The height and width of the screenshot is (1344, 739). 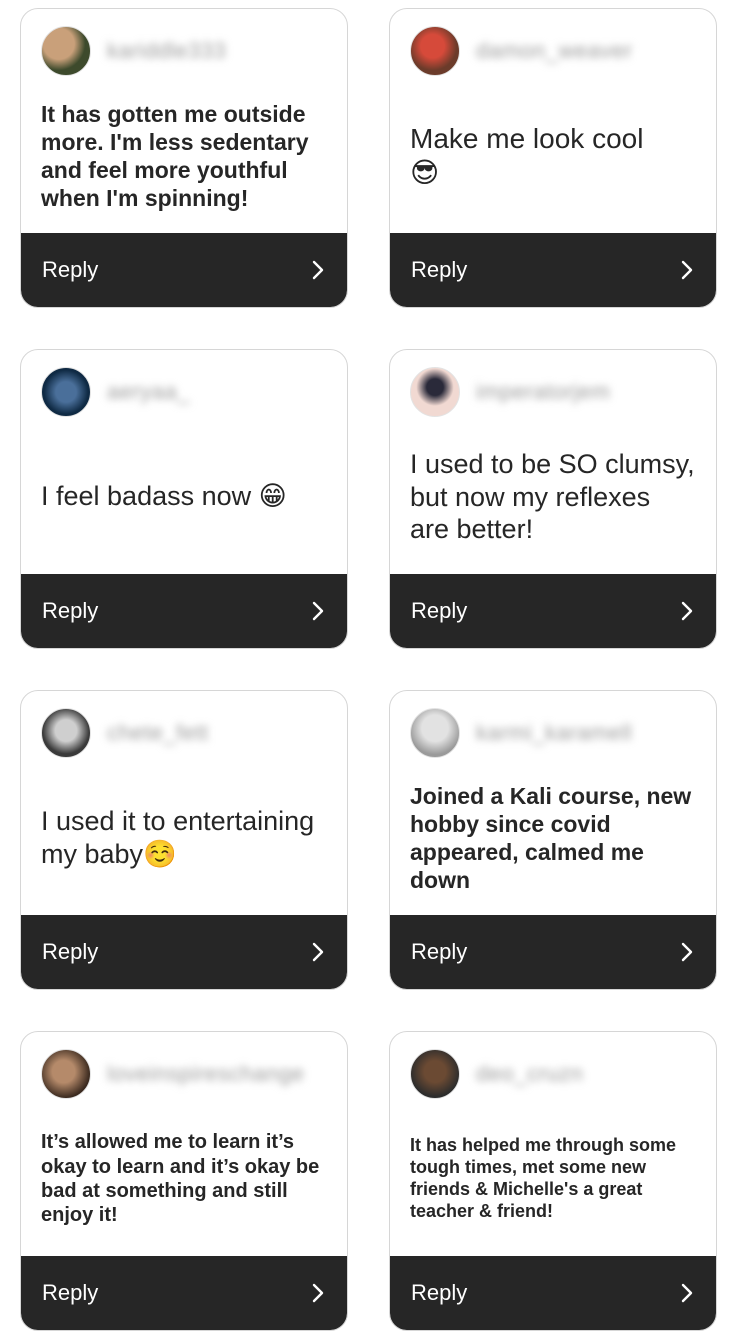 I want to click on reply-text: Make me look cool, so click(x=527, y=138).